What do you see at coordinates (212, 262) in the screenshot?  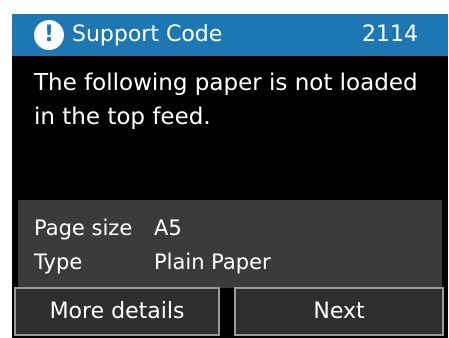 I see `paper-type-value: Plain Paper` at bounding box center [212, 262].